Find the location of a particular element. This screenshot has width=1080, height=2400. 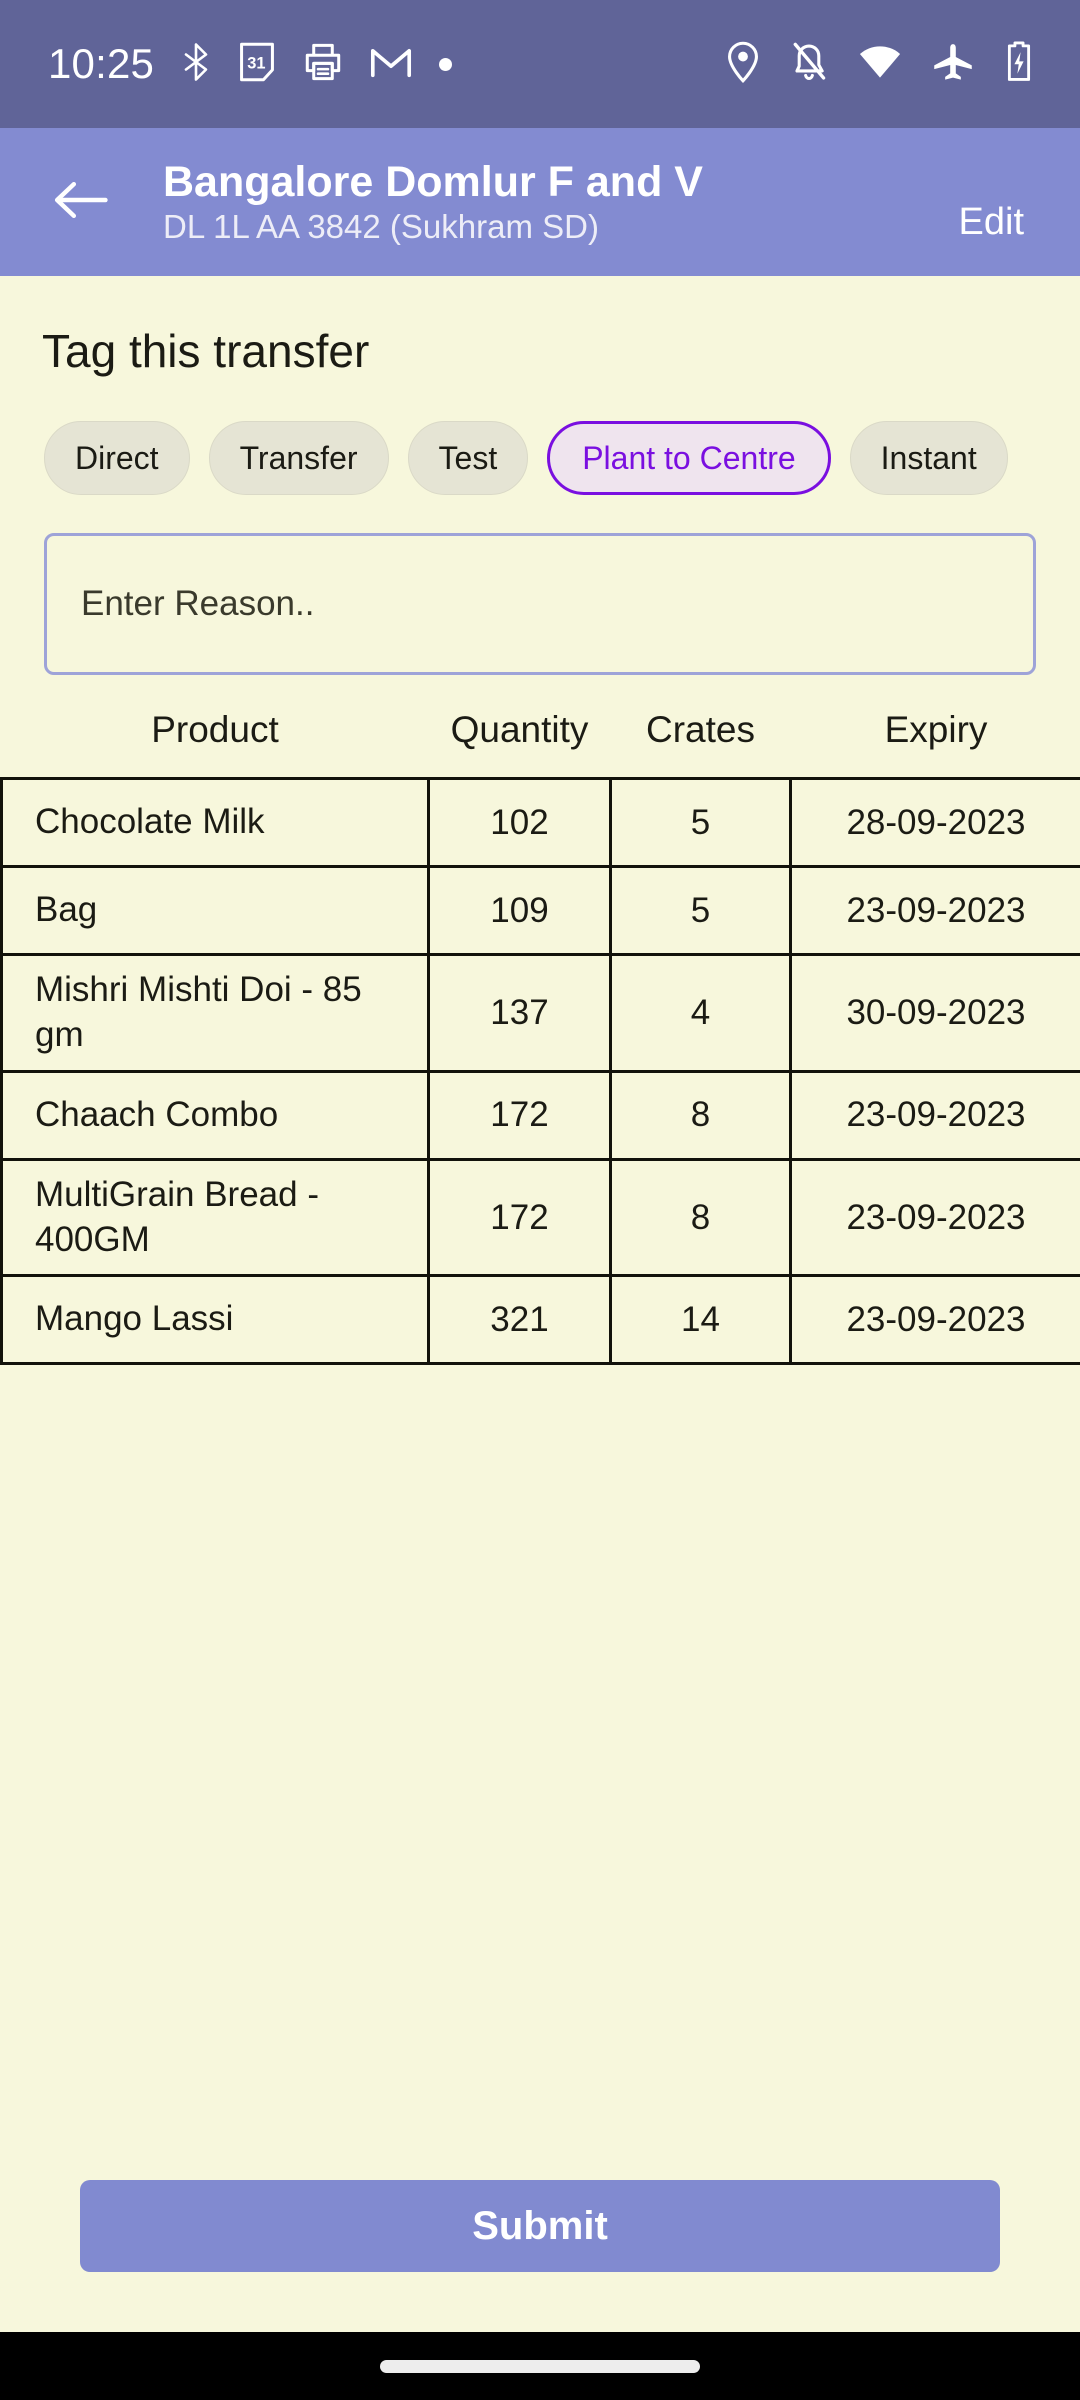

arrow-left-icon is located at coordinates (81, 202).